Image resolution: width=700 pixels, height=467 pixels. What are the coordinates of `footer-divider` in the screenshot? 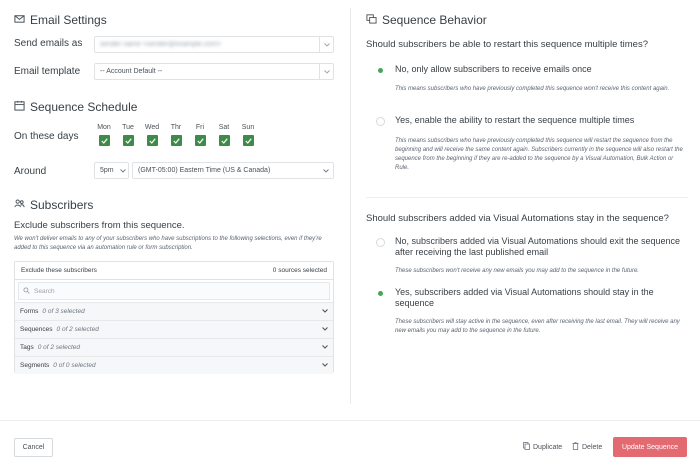 It's located at (350, 420).